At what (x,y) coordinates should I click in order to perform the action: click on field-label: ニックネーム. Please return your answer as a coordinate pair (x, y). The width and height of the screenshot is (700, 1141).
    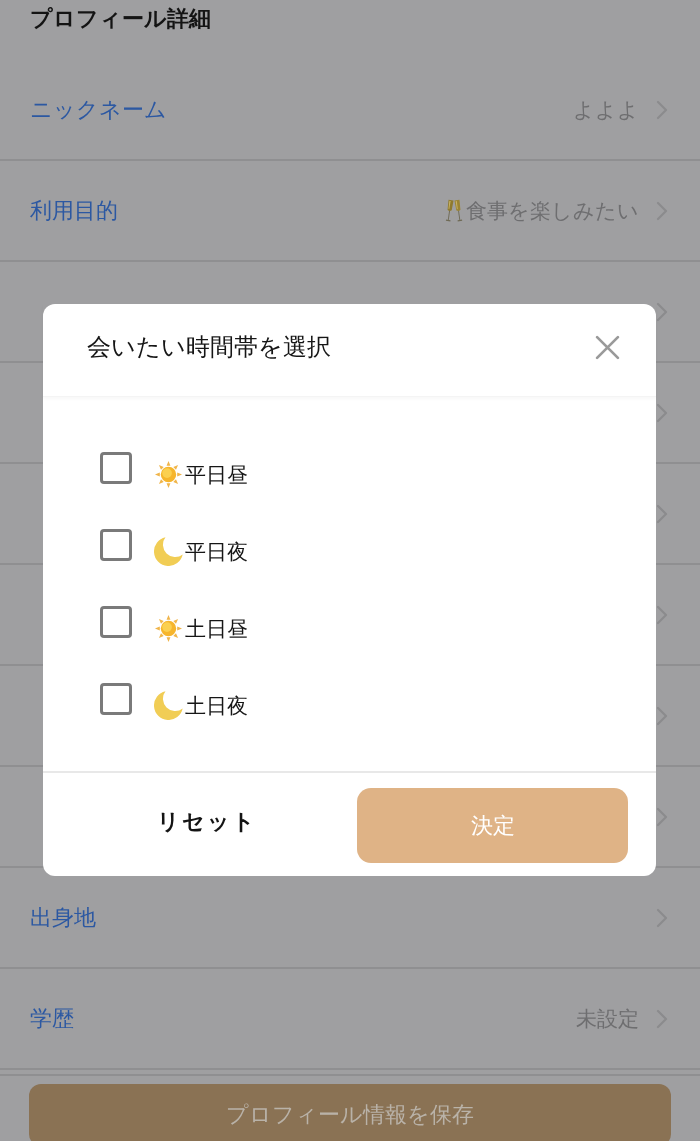
    Looking at the image, I should click on (98, 109).